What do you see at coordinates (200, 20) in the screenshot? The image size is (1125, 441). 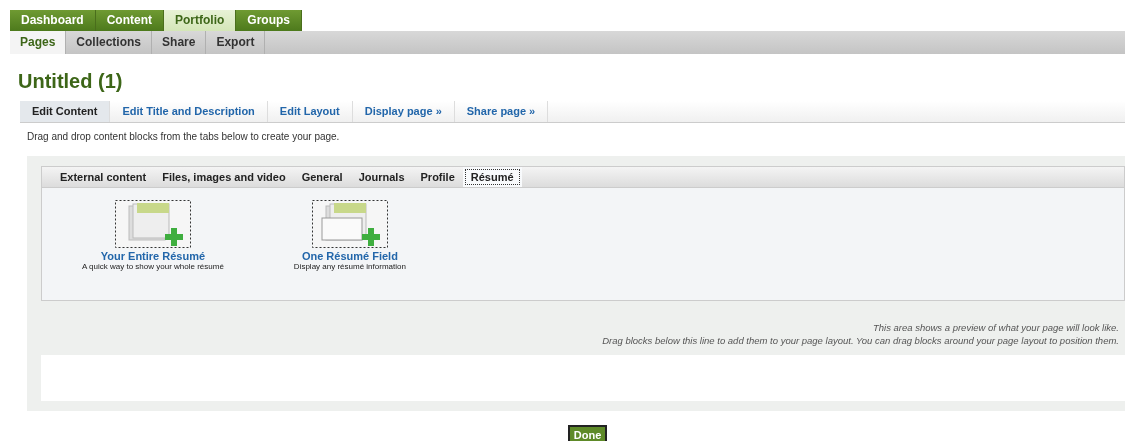 I see `nav-tab: Portfolio` at bounding box center [200, 20].